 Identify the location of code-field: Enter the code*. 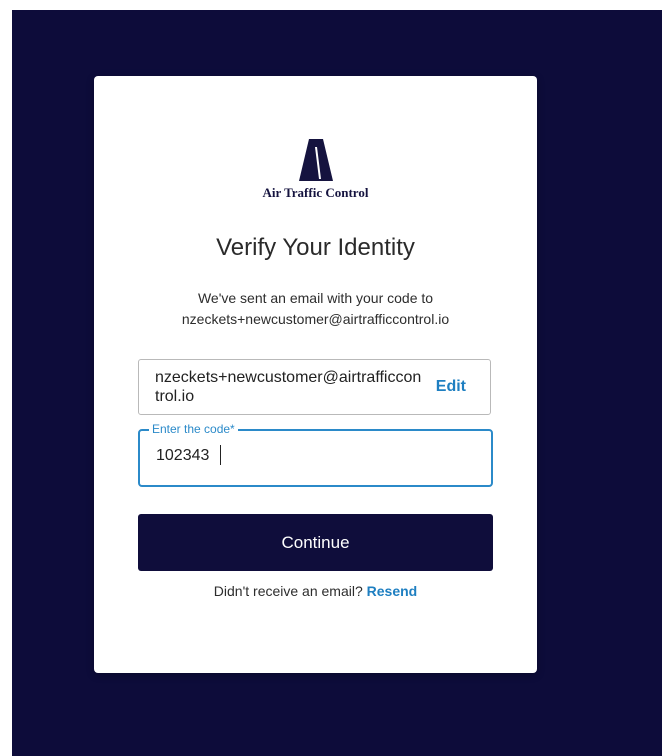
(315, 454).